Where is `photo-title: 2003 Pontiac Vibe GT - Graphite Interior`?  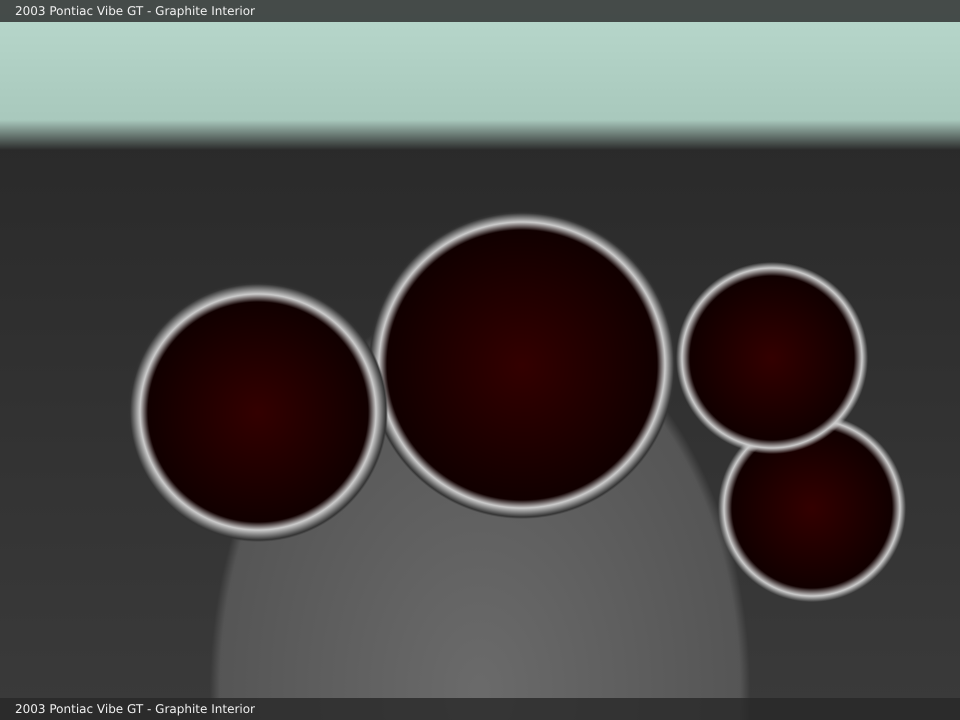 photo-title: 2003 Pontiac Vibe GT - Graphite Interior is located at coordinates (135, 11).